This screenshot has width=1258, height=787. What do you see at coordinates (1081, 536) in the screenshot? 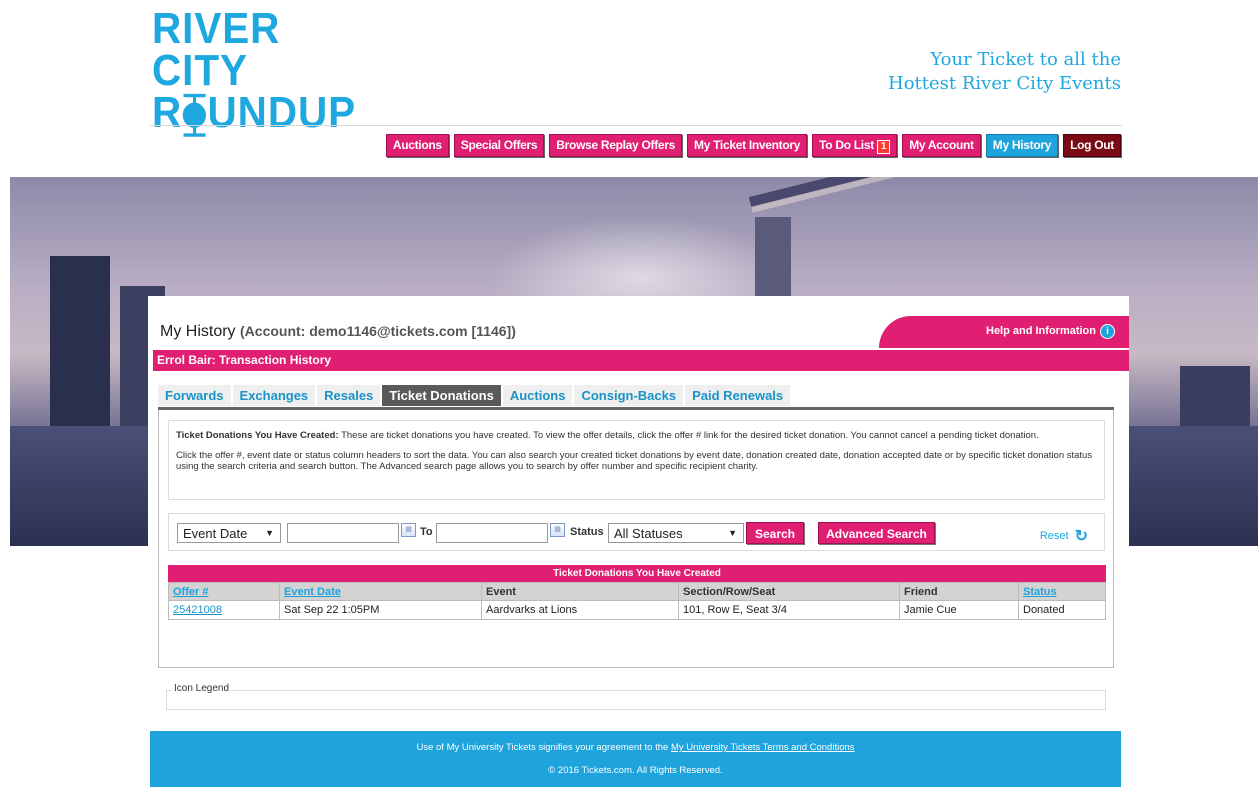
I see `refresh-icon: ↻` at bounding box center [1081, 536].